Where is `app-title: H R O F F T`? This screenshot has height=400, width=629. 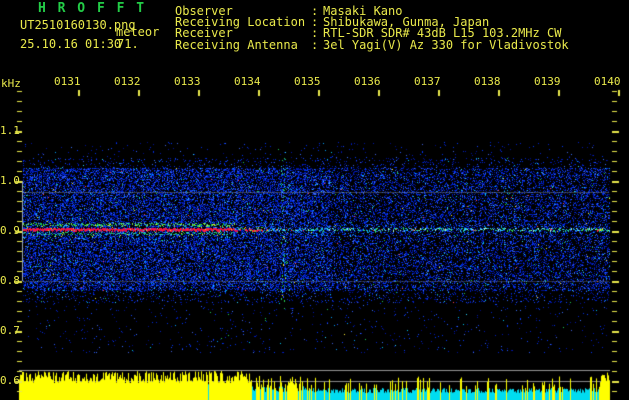 app-title: H R O F F T is located at coordinates (92, 8).